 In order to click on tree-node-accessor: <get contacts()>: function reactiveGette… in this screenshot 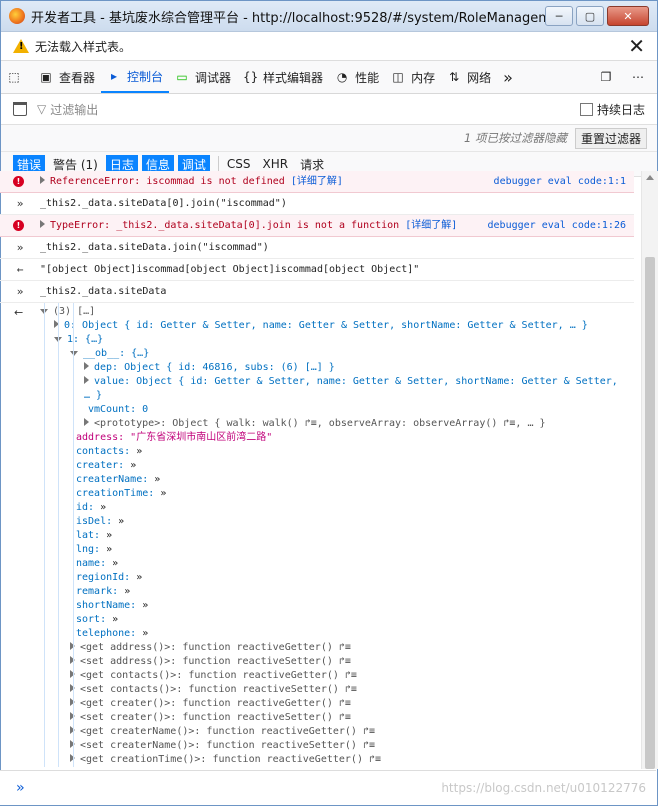, I will do `click(337, 676)`.